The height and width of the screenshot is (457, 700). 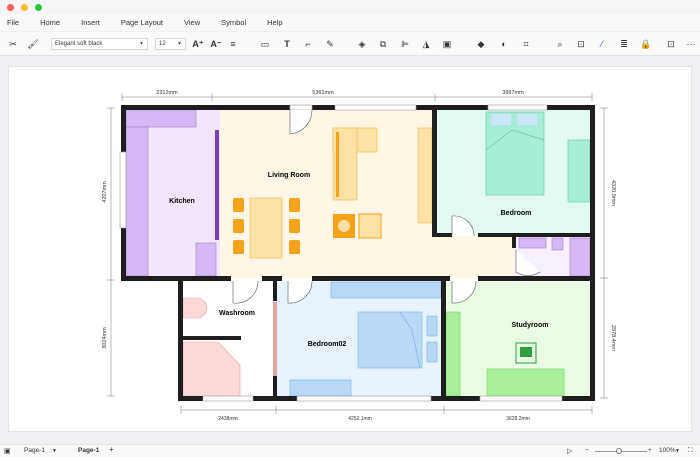 I want to click on hallway, so click(x=474, y=257).